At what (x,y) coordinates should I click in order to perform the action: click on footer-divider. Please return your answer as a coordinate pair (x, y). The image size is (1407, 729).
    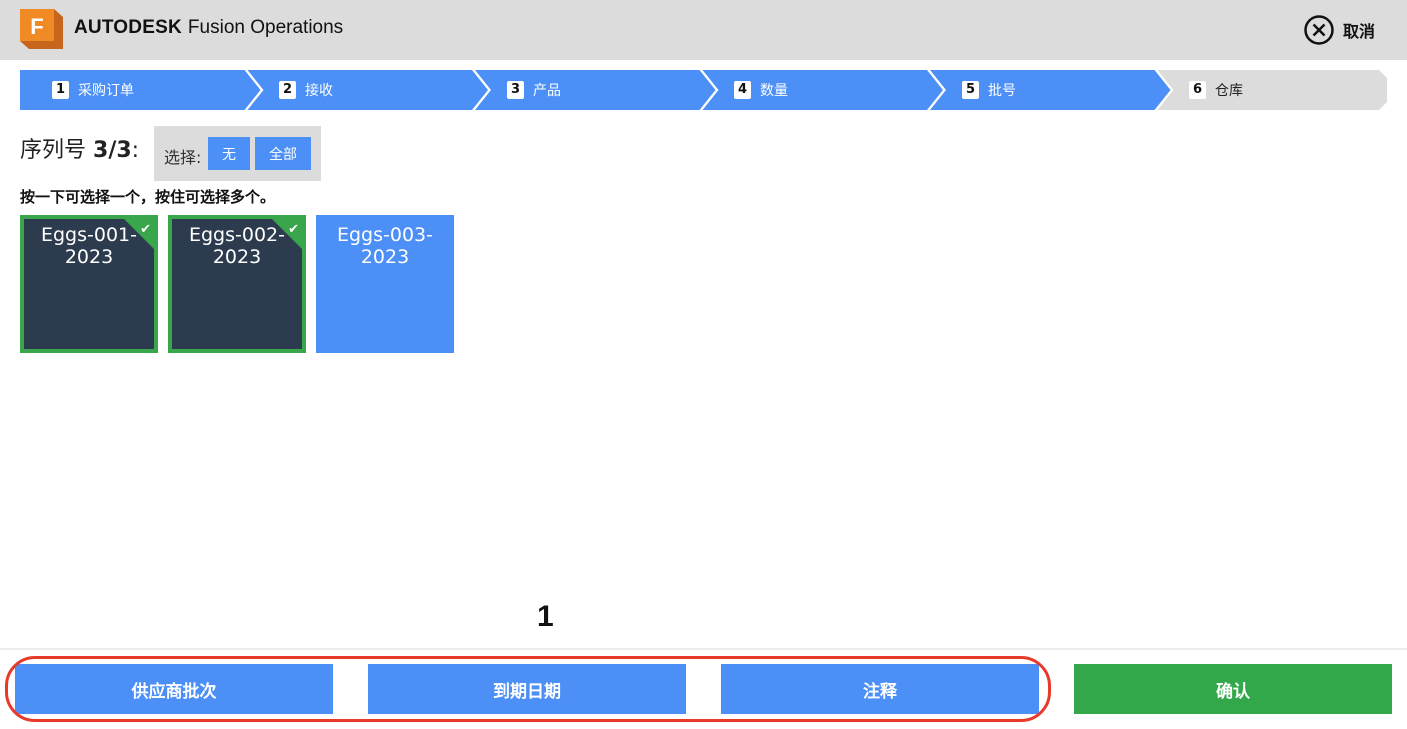
    Looking at the image, I should click on (703, 649).